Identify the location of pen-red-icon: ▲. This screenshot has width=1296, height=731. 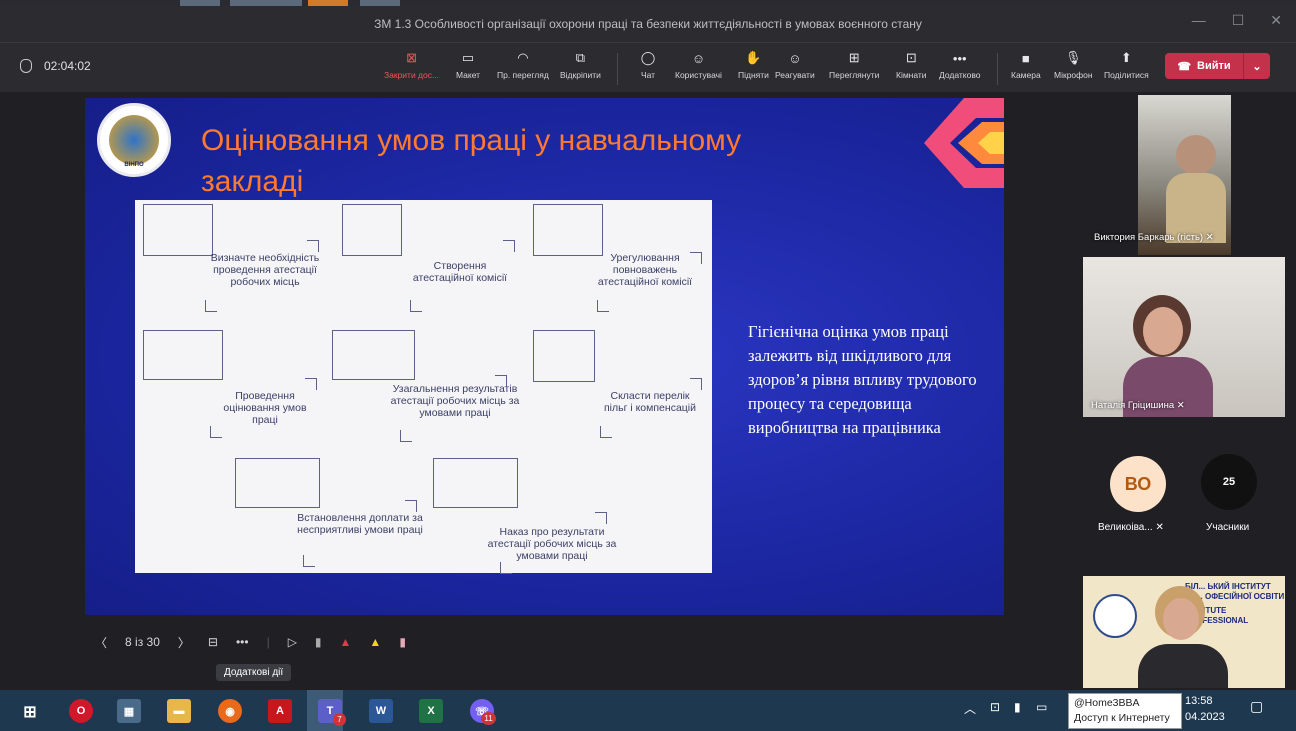
(346, 642).